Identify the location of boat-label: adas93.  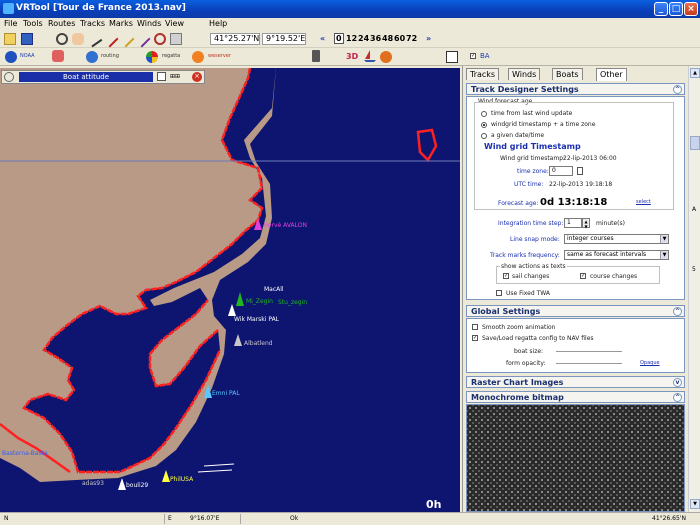
(93, 483).